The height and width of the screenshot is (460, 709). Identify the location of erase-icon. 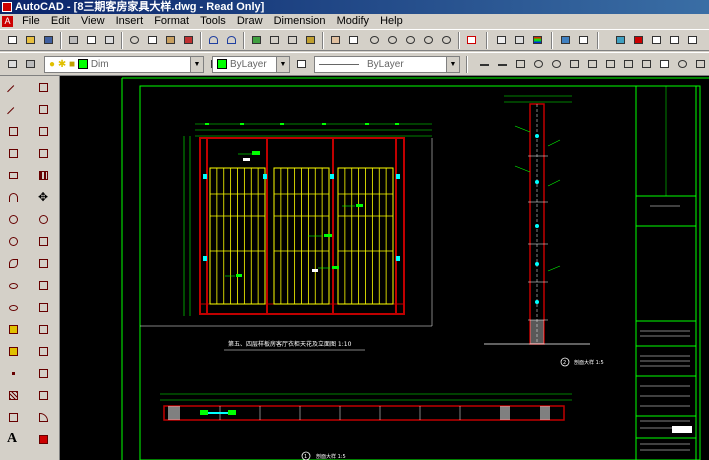
(44, 88).